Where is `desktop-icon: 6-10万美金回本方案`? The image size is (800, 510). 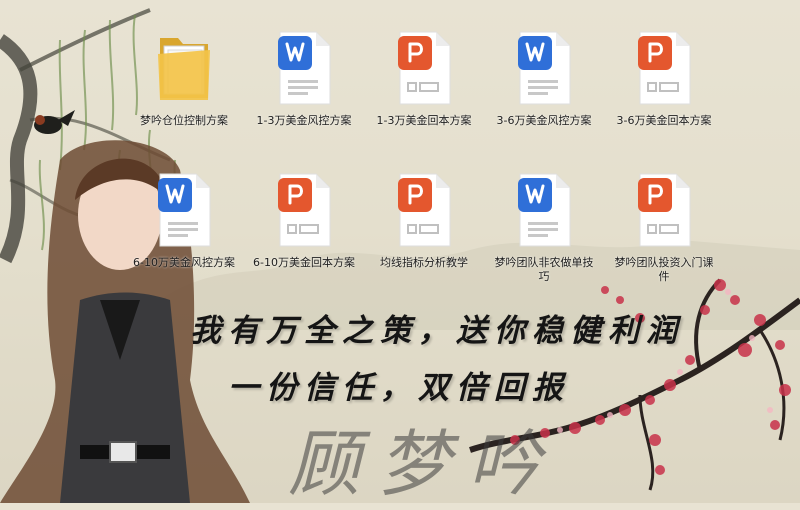
desktop-icon: 6-10万美金回本方案 is located at coordinates (304, 230).